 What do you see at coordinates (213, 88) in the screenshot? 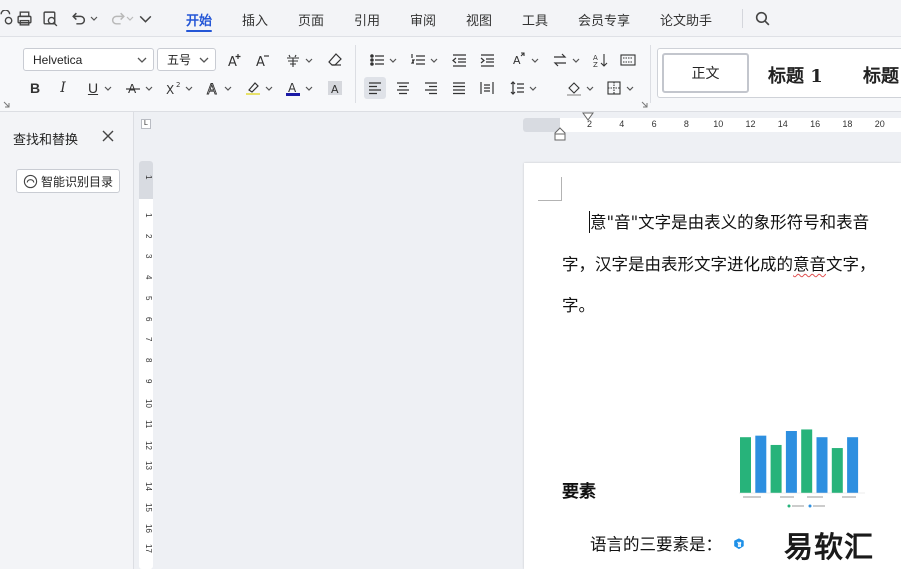
I see `text-effect-icon: A` at bounding box center [213, 88].